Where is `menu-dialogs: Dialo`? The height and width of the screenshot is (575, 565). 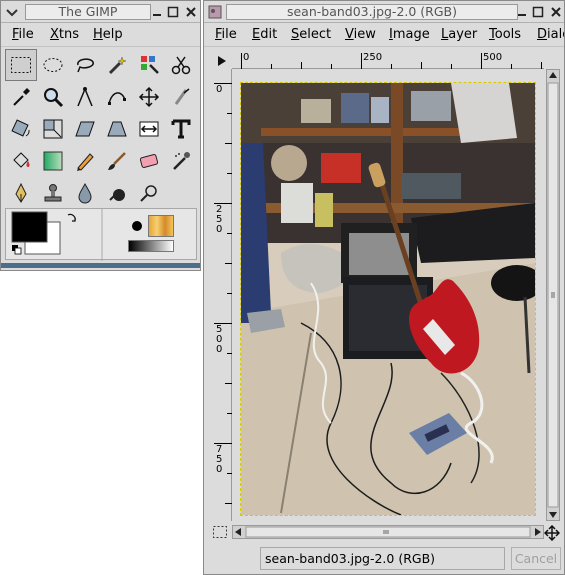 menu-dialogs: Dialo is located at coordinates (550, 34).